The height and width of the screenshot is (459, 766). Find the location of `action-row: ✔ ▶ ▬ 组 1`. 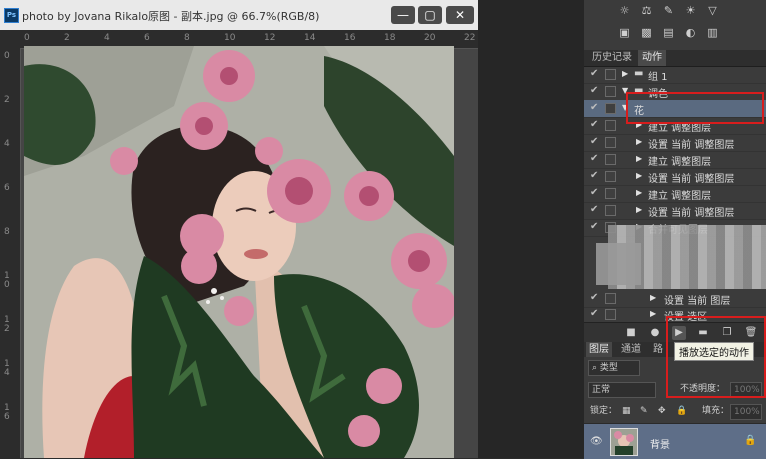

action-row: ✔ ▶ ▬ 组 1 is located at coordinates (675, 75).